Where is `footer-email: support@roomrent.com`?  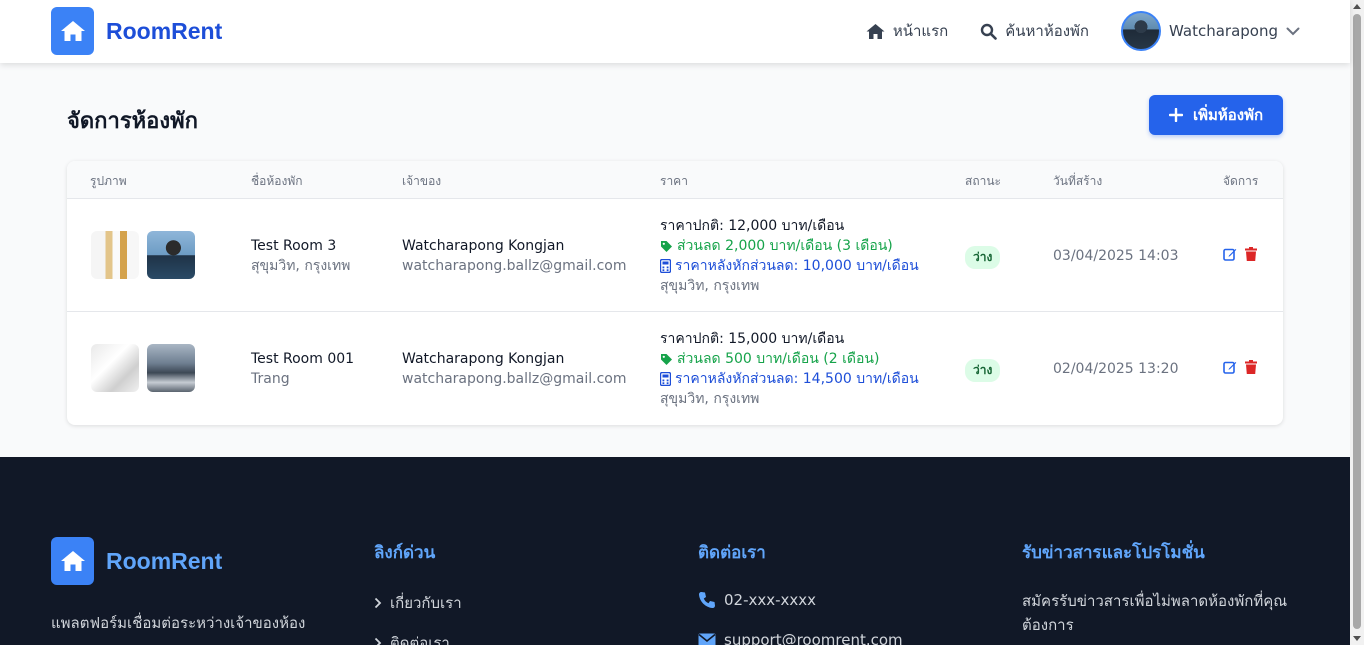
footer-email: support@roomrent.com is located at coordinates (800, 638).